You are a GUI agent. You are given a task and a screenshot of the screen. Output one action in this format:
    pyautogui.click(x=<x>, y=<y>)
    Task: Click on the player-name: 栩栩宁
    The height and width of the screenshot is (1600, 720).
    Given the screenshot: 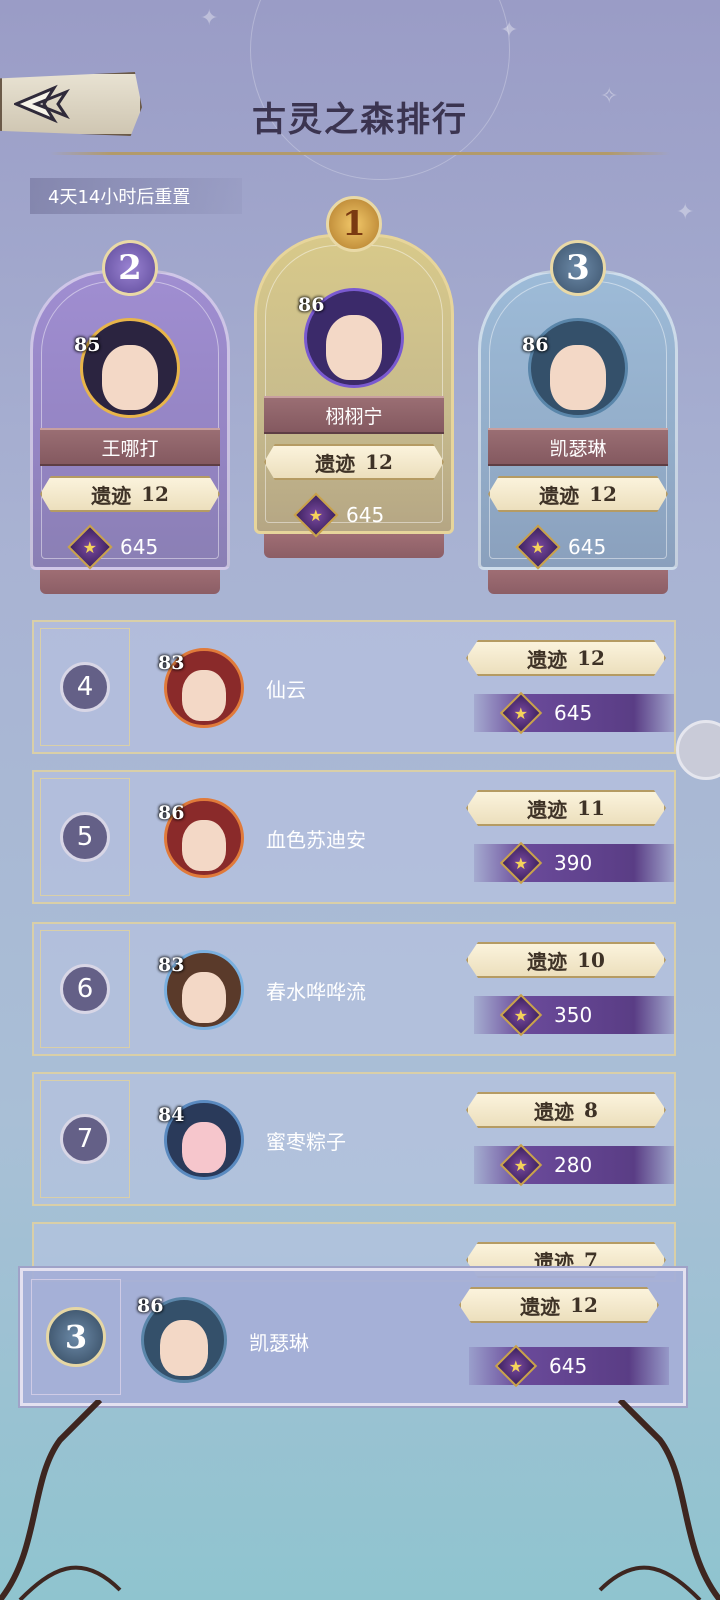 What is the action you would take?
    pyautogui.click(x=354, y=415)
    